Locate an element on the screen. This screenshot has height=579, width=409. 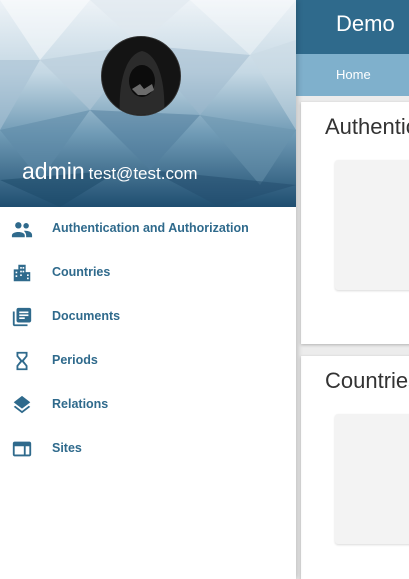
people-icon is located at coordinates (22, 230).